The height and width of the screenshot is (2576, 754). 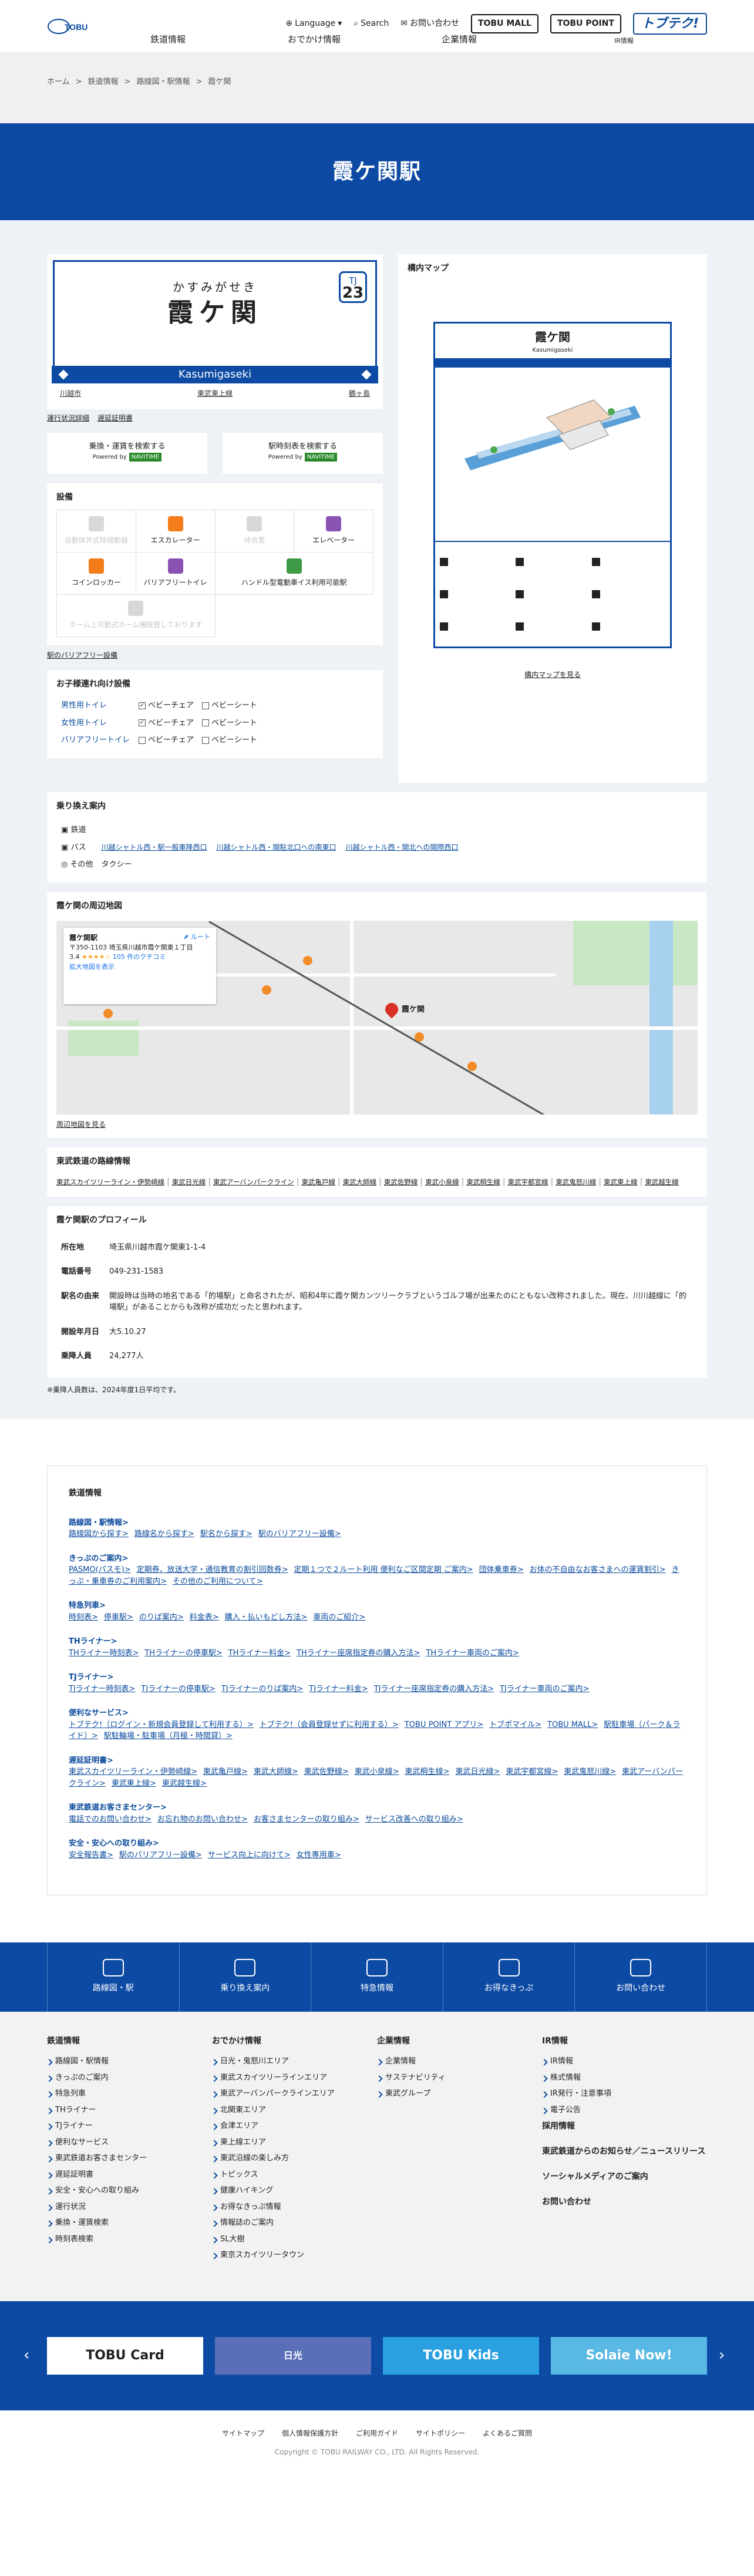 What do you see at coordinates (377, 1761) in the screenshot?
I see `sitemap-group-title: 遅延証明書>` at bounding box center [377, 1761].